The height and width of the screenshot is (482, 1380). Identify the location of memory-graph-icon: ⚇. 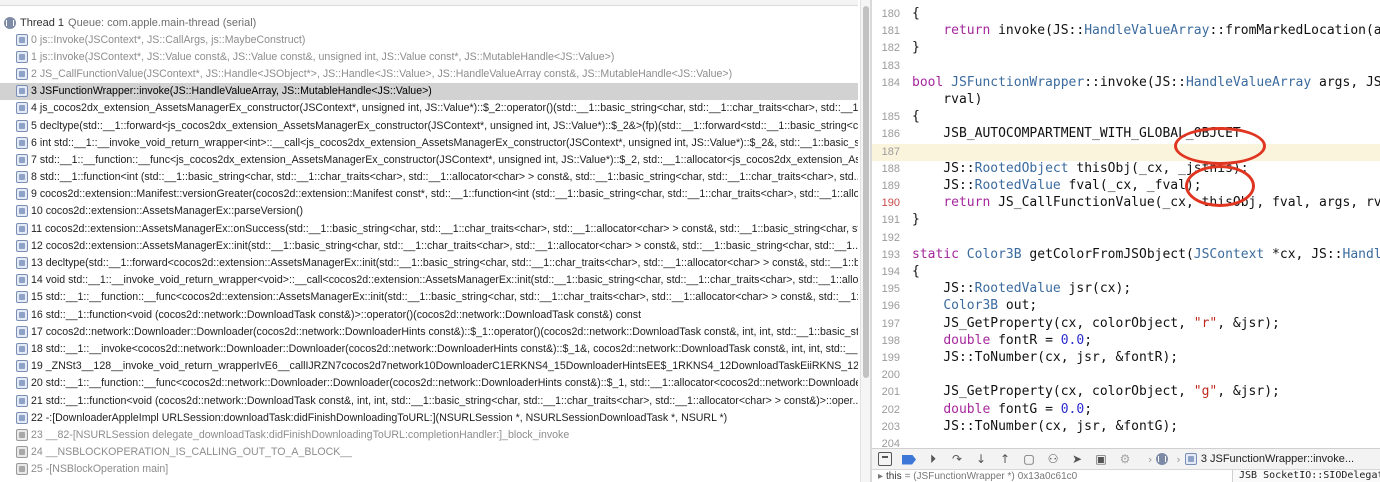
(1053, 459).